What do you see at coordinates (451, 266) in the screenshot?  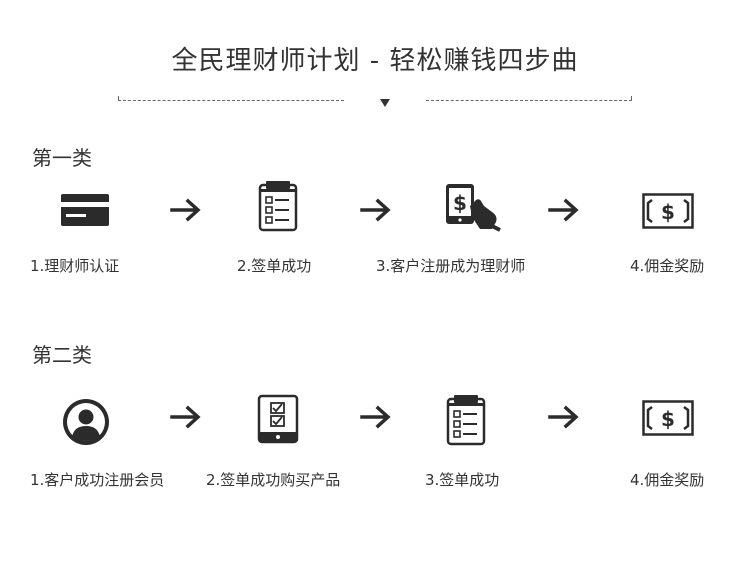 I see `step-label: 3.客户注册成为理财师` at bounding box center [451, 266].